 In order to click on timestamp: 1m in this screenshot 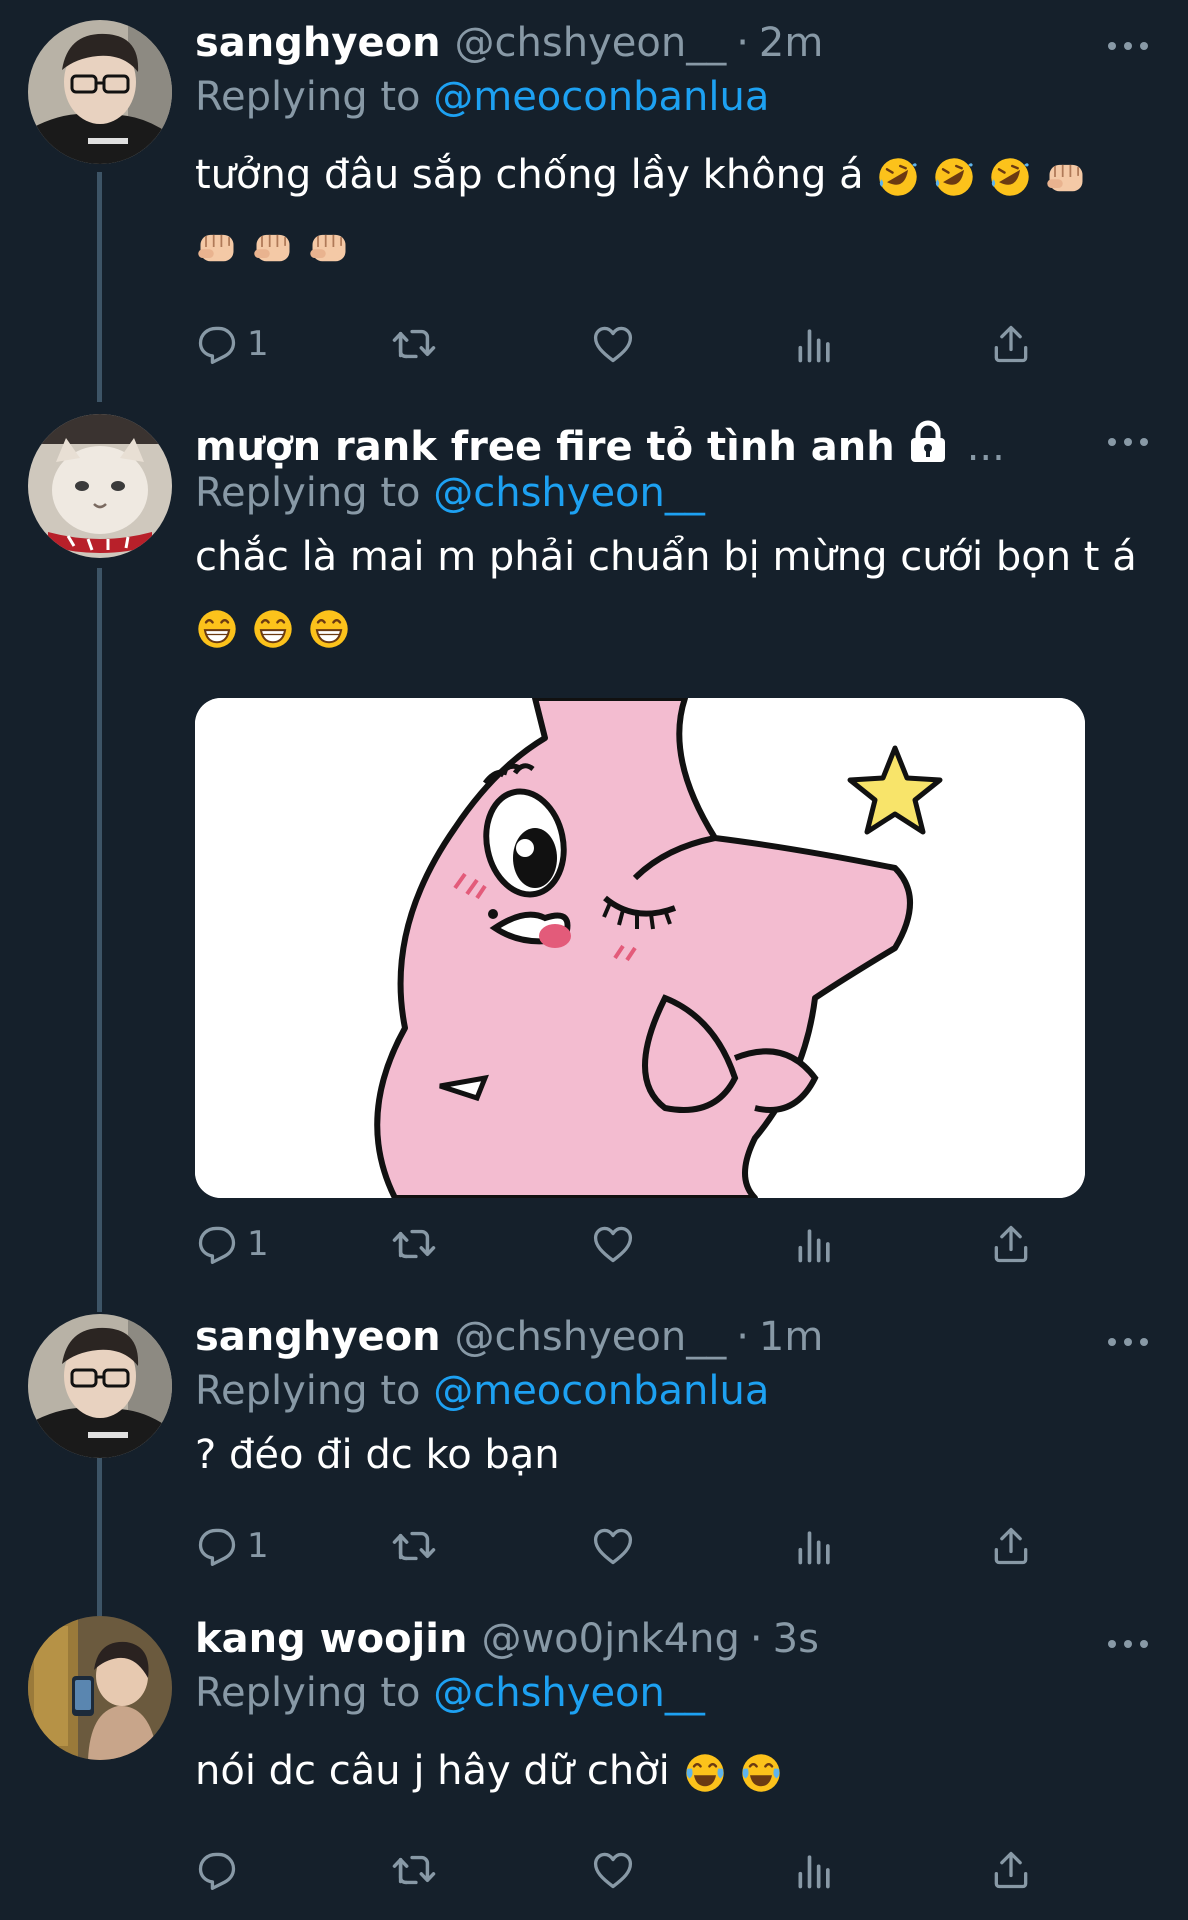, I will do `click(791, 1337)`.